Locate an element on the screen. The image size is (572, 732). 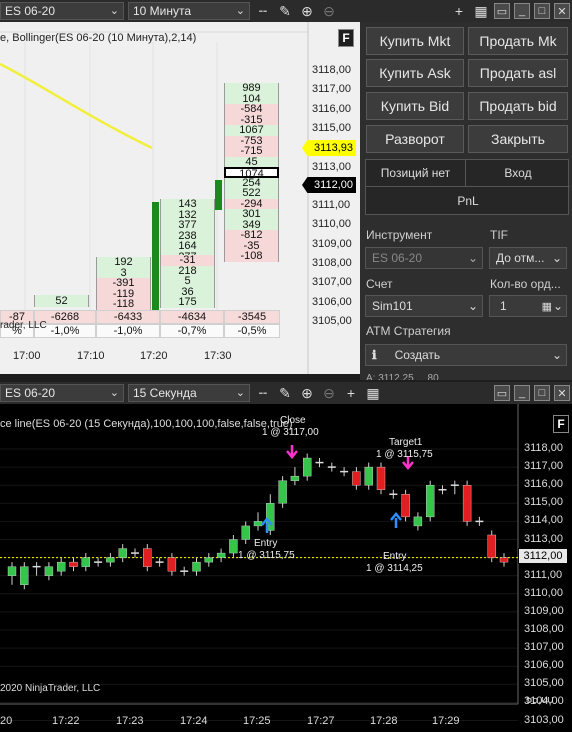
buy-ask-button: Купить Ask is located at coordinates (415, 73).